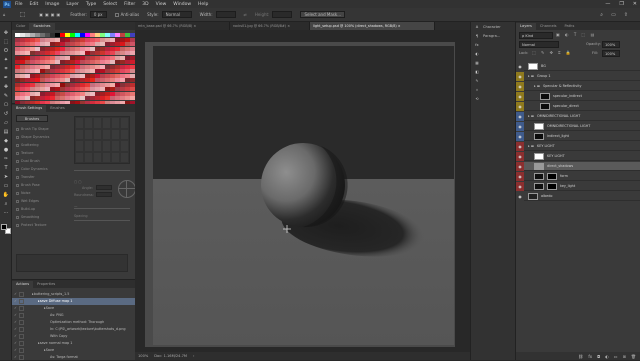 The width and height of the screenshot is (640, 361). Describe the element at coordinates (116, 14) in the screenshot. I see `antialias-checkbox` at that location.